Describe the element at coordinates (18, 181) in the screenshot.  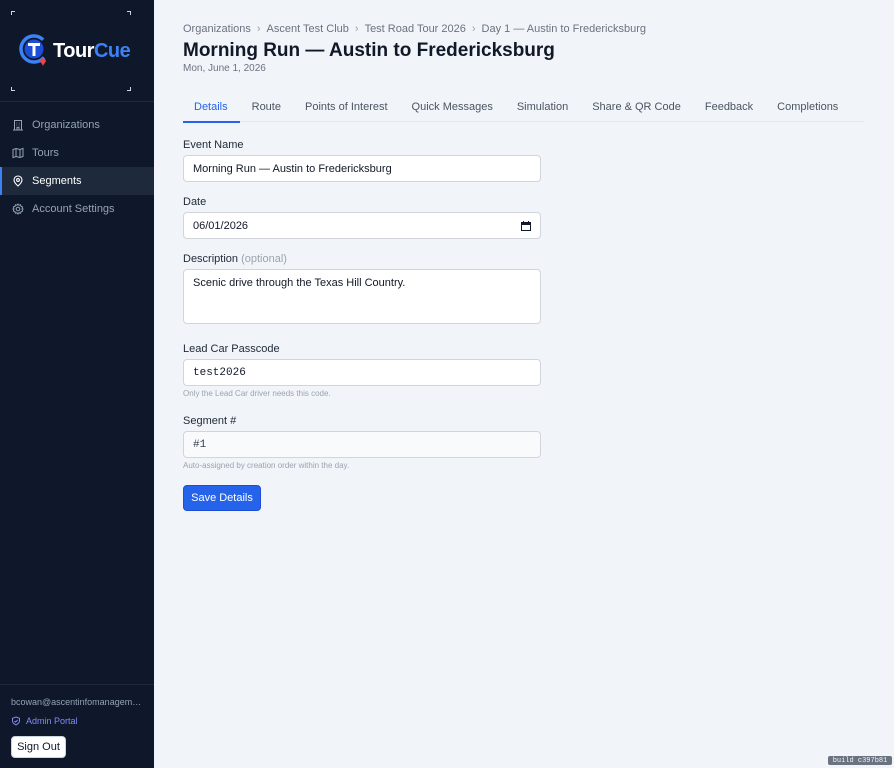
I see `map-pin-icon` at that location.